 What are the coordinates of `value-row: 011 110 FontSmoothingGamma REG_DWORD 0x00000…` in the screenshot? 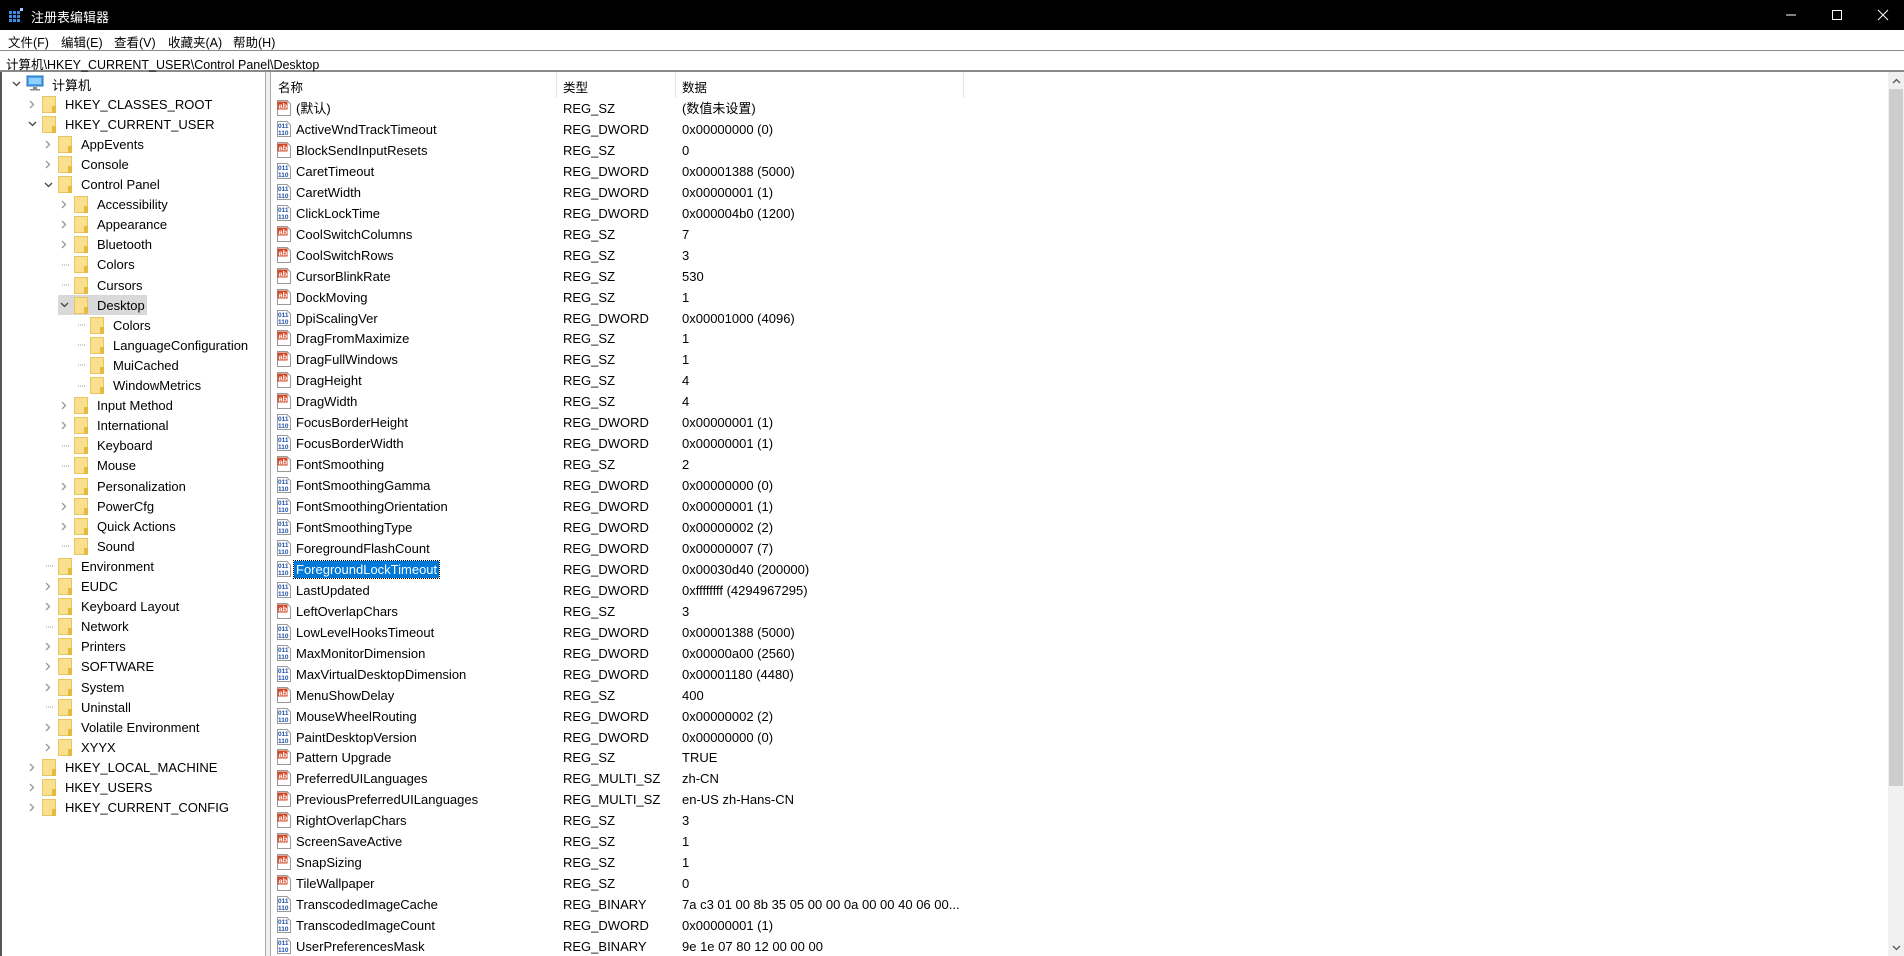 It's located at (1079, 485).